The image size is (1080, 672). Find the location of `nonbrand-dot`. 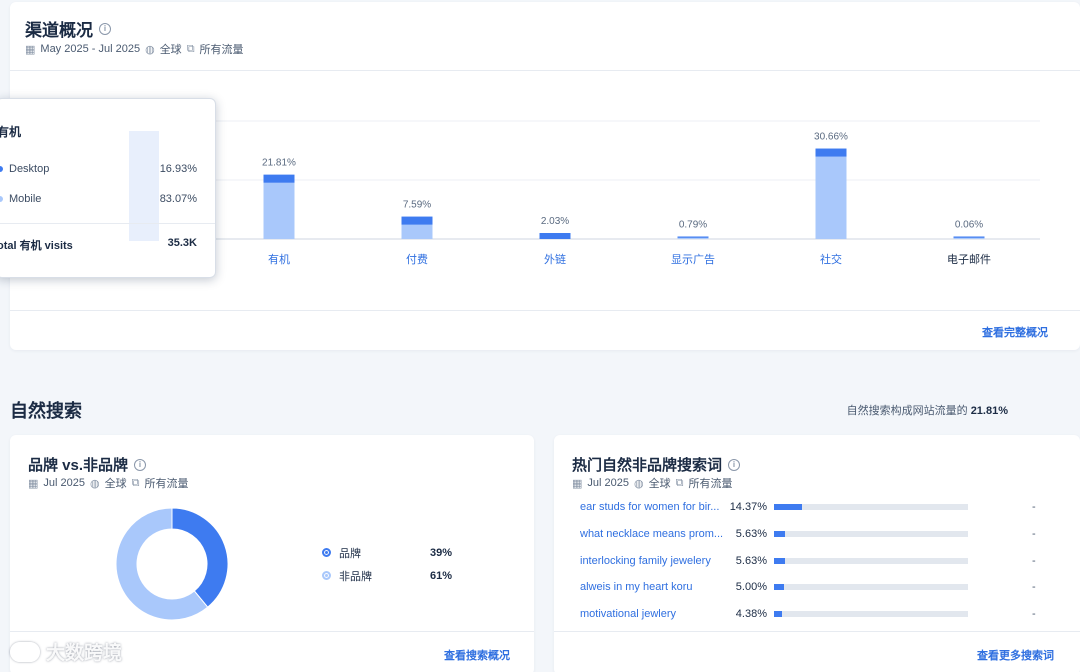

nonbrand-dot is located at coordinates (326, 575).